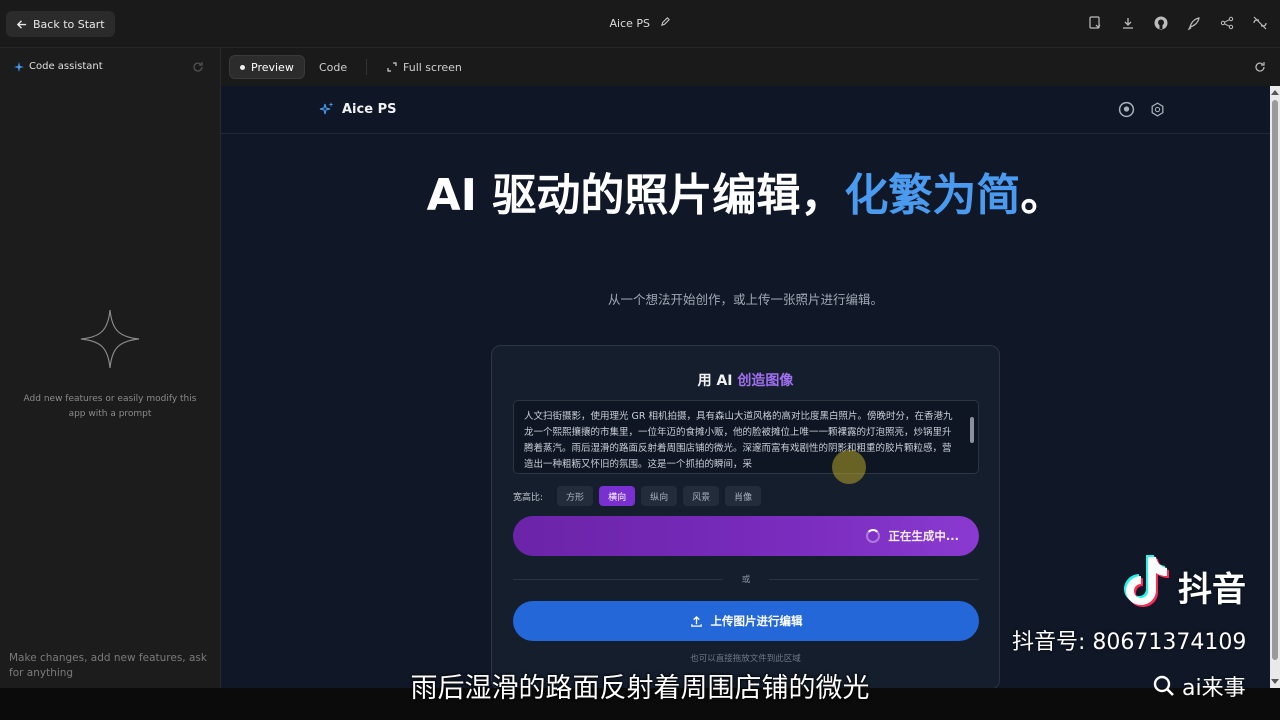 The height and width of the screenshot is (720, 1280). I want to click on douyin-name: 抖音, so click(1212, 590).